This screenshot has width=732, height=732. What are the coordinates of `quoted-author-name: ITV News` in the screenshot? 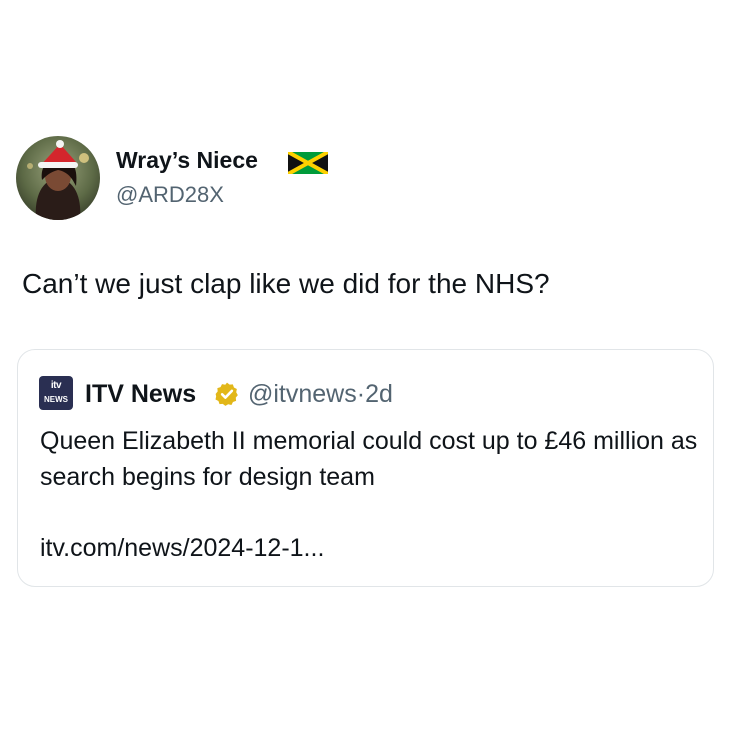 It's located at (140, 394).